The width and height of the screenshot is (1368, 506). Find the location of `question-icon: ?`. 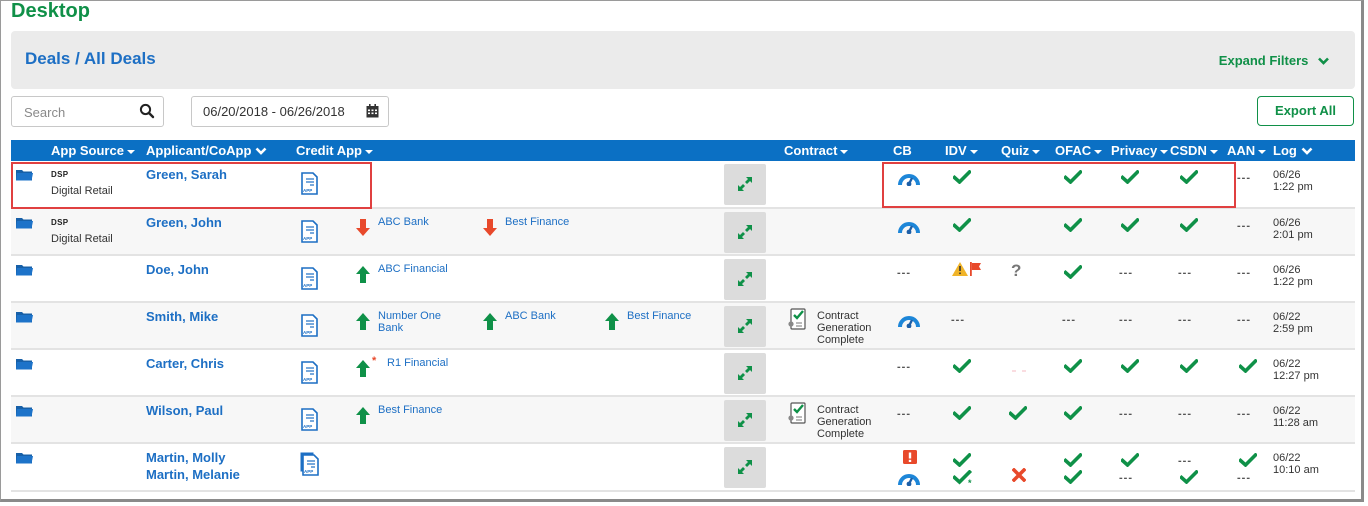

question-icon: ? is located at coordinates (1017, 271).